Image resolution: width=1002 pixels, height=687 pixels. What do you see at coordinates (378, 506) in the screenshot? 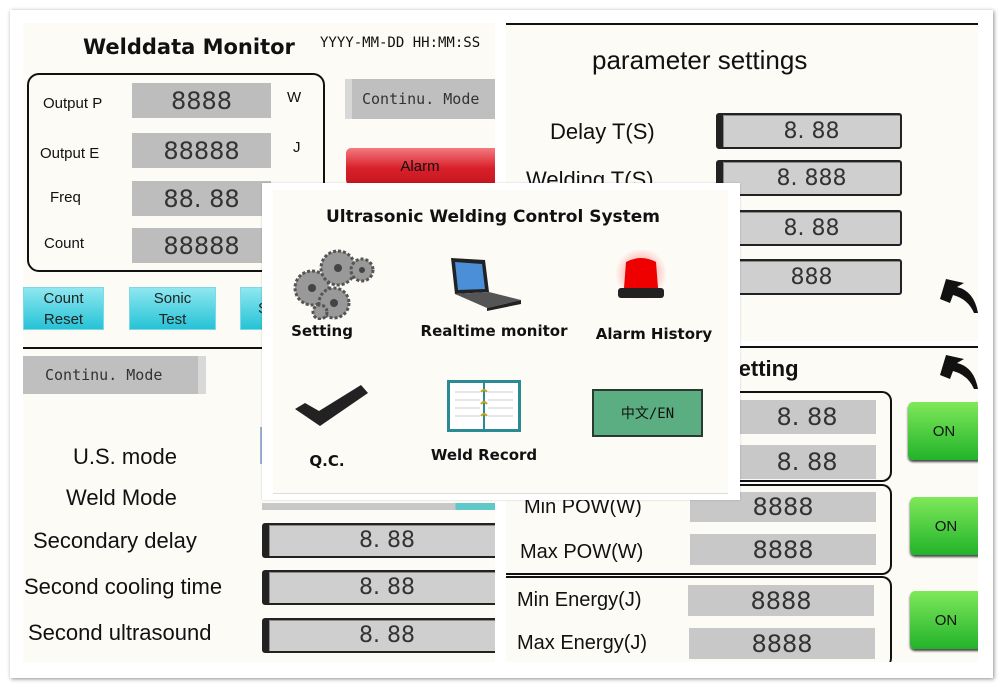
I see `weld-mode-slider` at bounding box center [378, 506].